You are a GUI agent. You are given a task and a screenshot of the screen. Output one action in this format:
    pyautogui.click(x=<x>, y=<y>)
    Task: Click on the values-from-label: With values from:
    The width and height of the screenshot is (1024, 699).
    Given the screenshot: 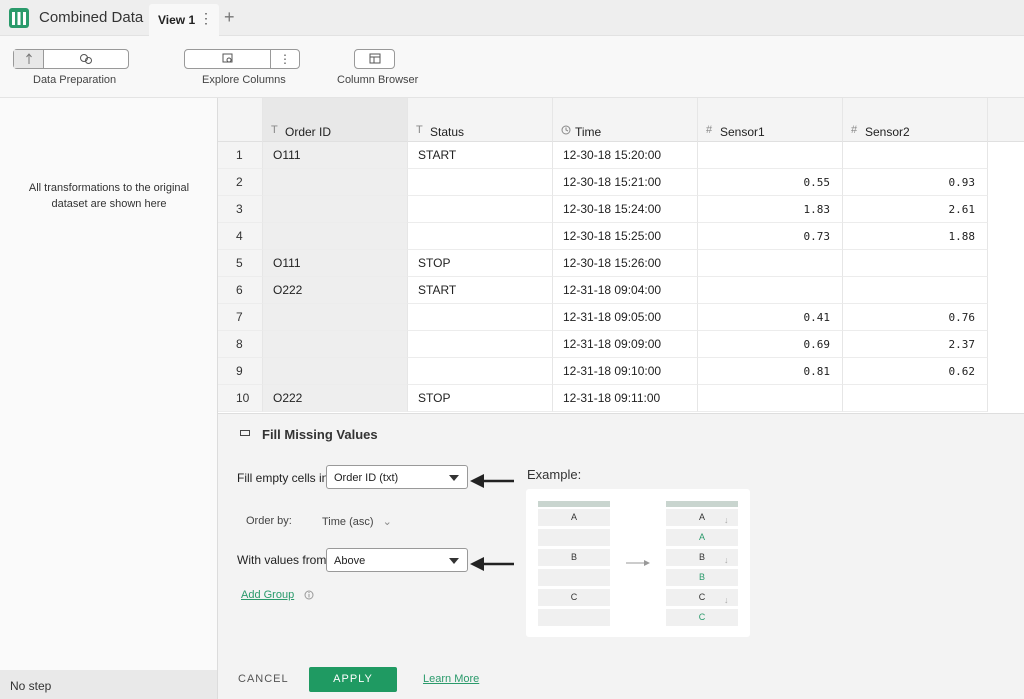 What is the action you would take?
    pyautogui.click(x=283, y=560)
    